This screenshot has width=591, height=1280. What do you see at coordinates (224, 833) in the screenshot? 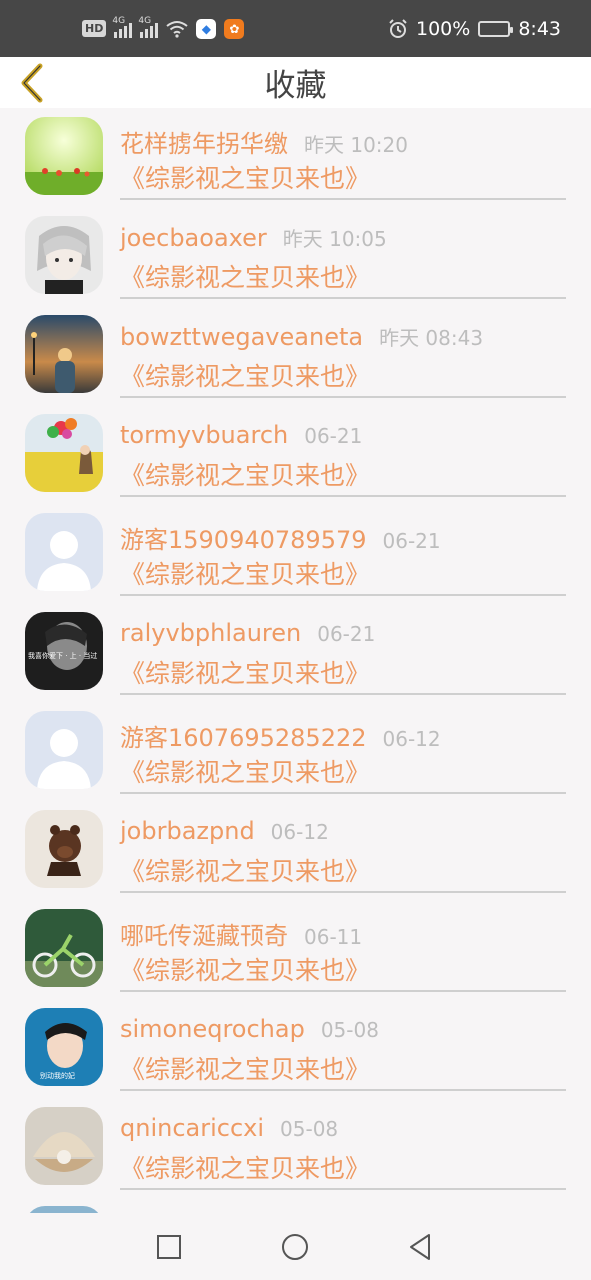
I see `item-header: jobrbazpnd 06-12` at bounding box center [224, 833].